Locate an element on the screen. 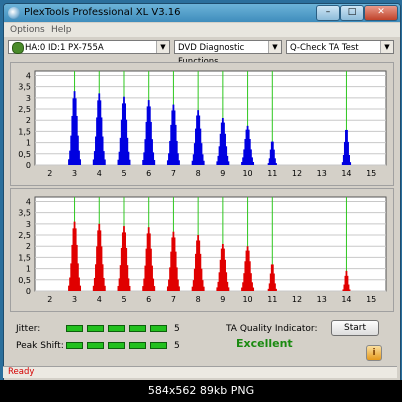  ta-quality-label: TA Quality Indicator: is located at coordinates (272, 329).